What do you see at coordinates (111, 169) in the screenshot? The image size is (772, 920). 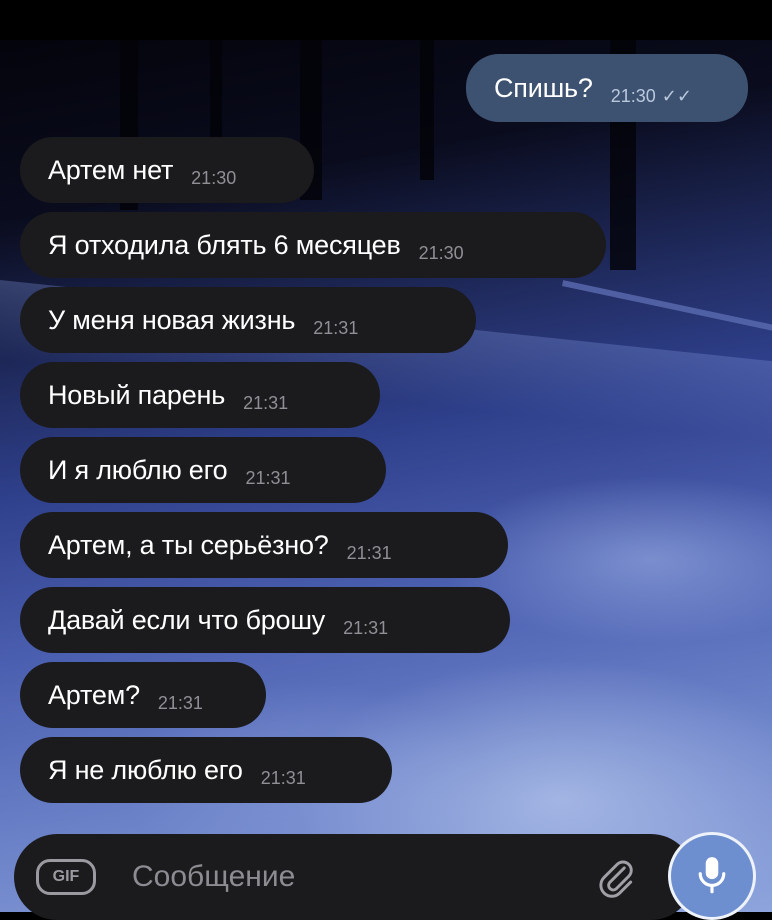 I see `message-text: Артем нет` at bounding box center [111, 169].